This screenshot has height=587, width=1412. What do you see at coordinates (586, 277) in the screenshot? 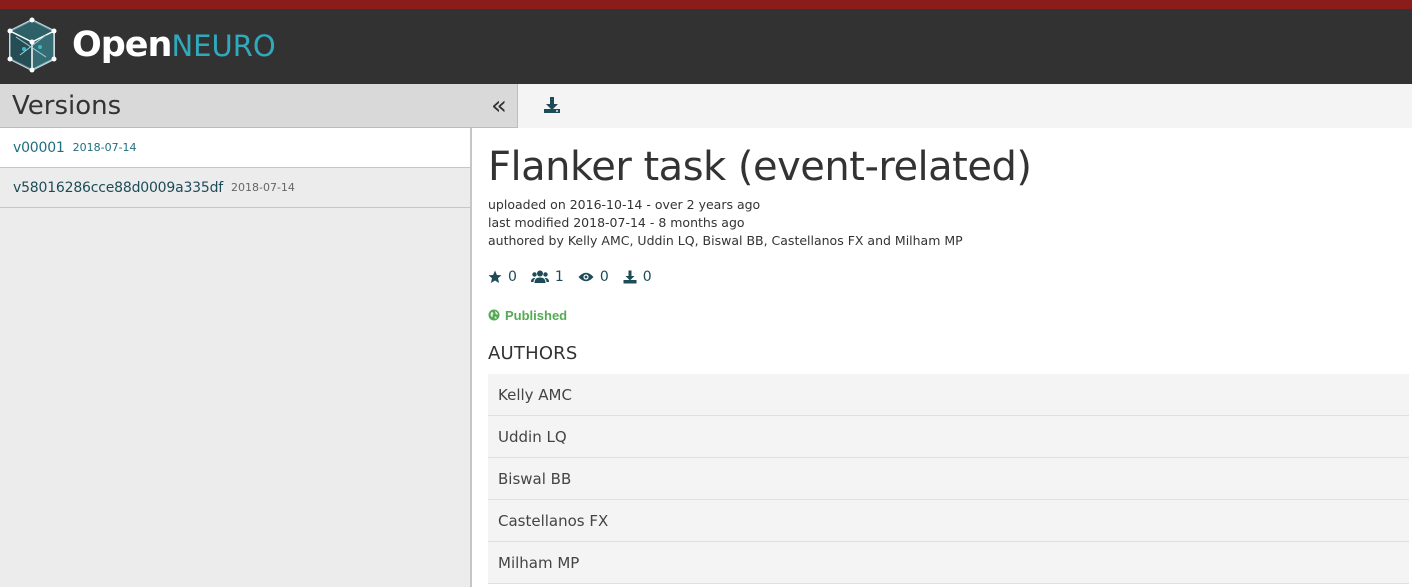
I see `eye-icon` at bounding box center [586, 277].